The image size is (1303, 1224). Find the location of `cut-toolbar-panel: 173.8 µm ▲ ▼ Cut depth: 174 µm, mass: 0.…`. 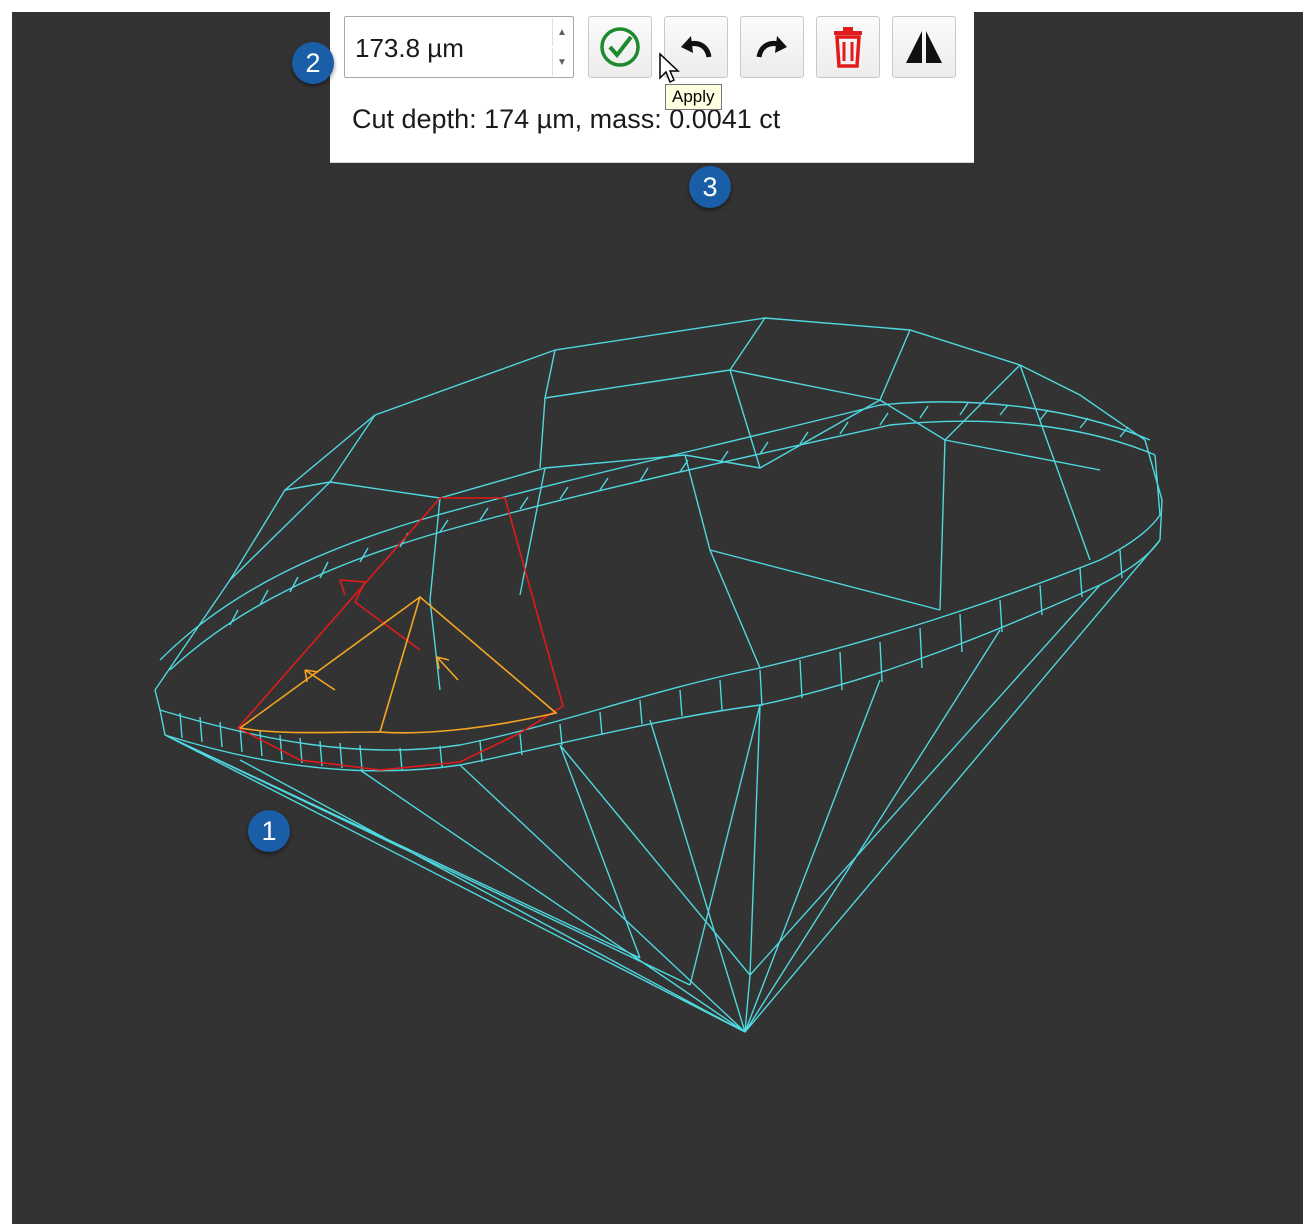

cut-toolbar-panel: 173.8 µm ▲ ▼ Cut depth: 174 µm, mass: 0.… is located at coordinates (652, 81).